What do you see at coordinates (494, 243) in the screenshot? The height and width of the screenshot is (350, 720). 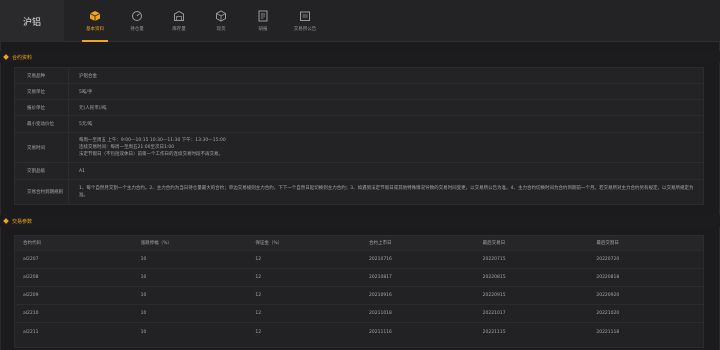 I see `column-header: 最后交易日` at bounding box center [494, 243].